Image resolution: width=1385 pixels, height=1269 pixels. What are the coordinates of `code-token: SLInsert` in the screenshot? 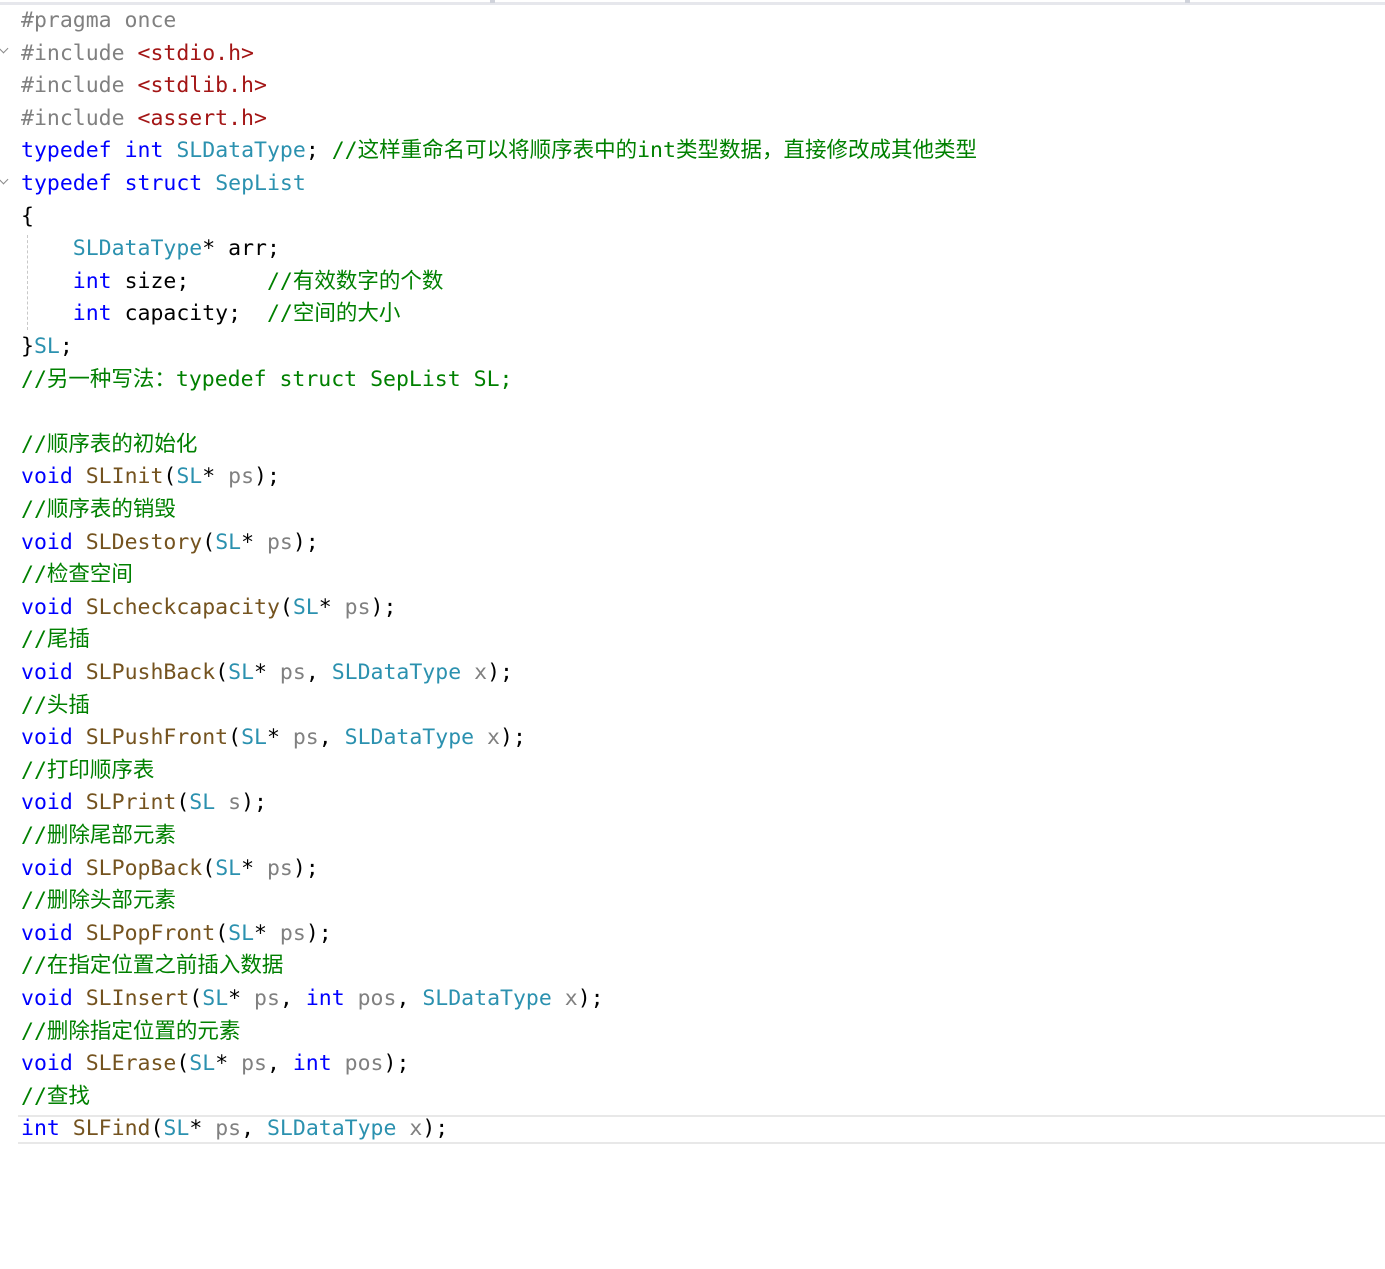 It's located at (137, 998).